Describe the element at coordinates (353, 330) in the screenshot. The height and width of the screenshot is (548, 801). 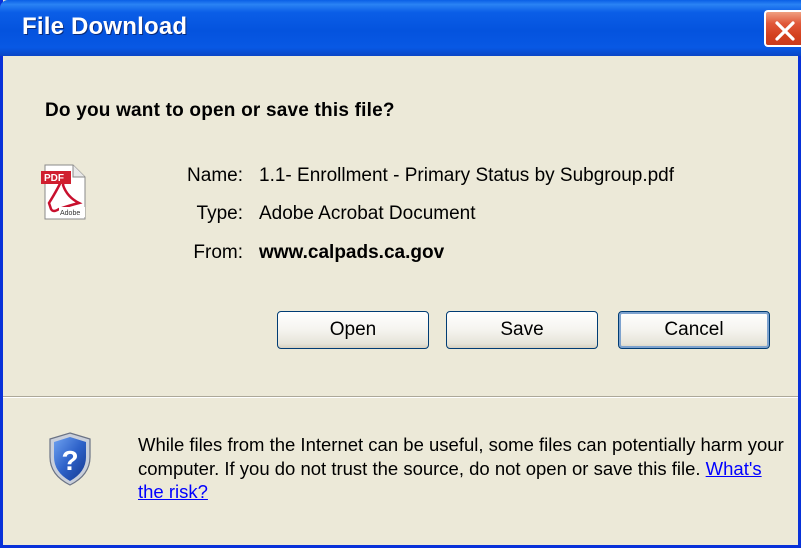
I see `open-button: Open` at that location.